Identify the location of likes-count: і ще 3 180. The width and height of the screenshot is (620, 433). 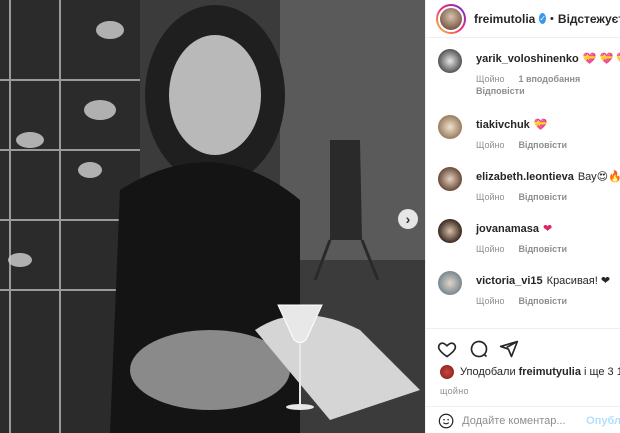
(602, 372).